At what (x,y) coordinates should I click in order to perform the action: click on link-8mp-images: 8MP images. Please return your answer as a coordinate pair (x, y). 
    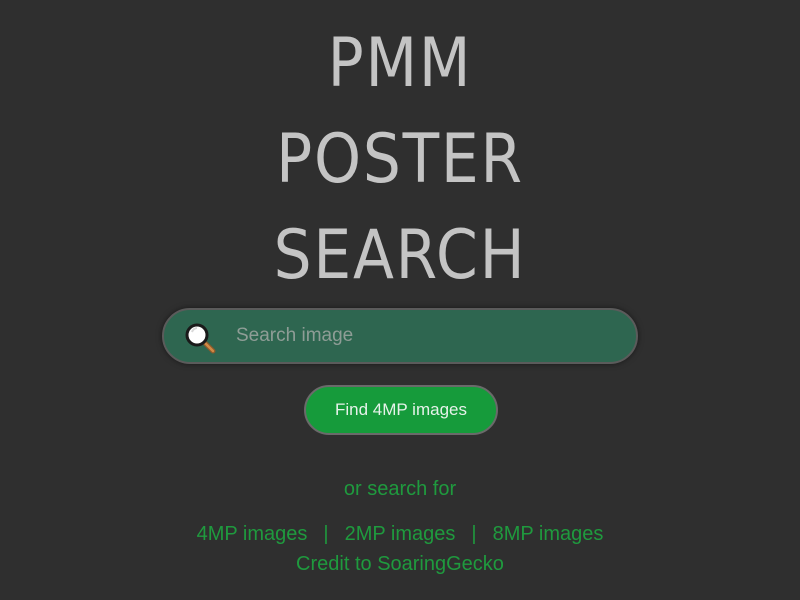
    Looking at the image, I should click on (548, 534).